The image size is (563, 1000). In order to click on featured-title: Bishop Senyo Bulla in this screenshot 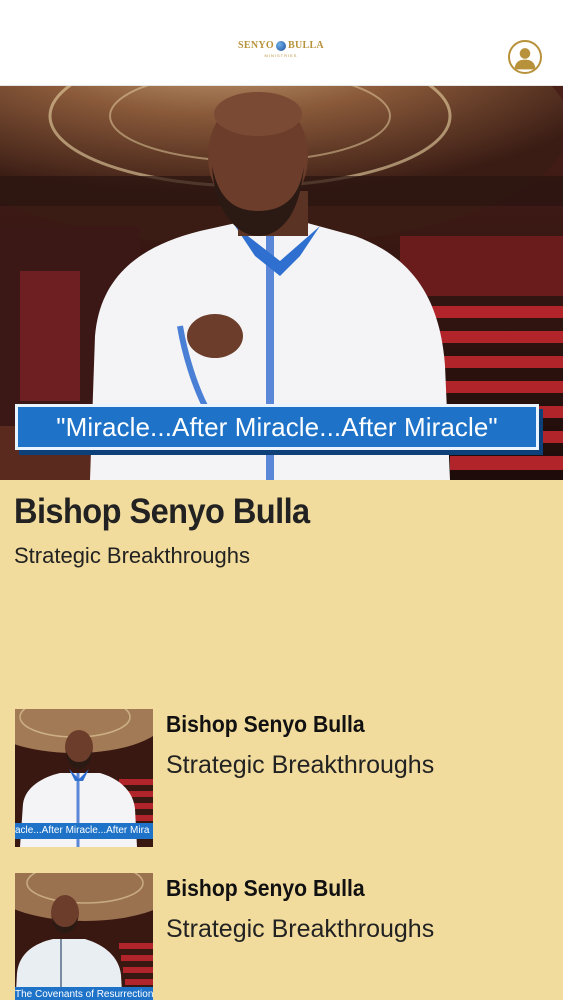, I will do `click(162, 511)`.